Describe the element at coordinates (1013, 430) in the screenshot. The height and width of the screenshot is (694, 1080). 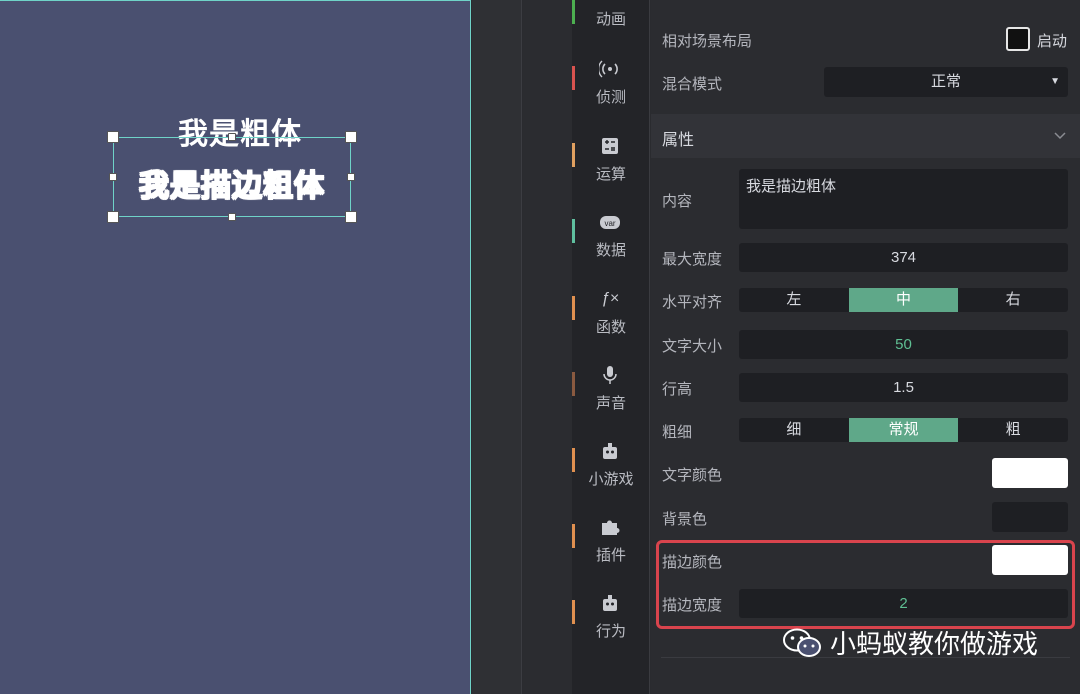
I see `weight-bold: 粗` at that location.